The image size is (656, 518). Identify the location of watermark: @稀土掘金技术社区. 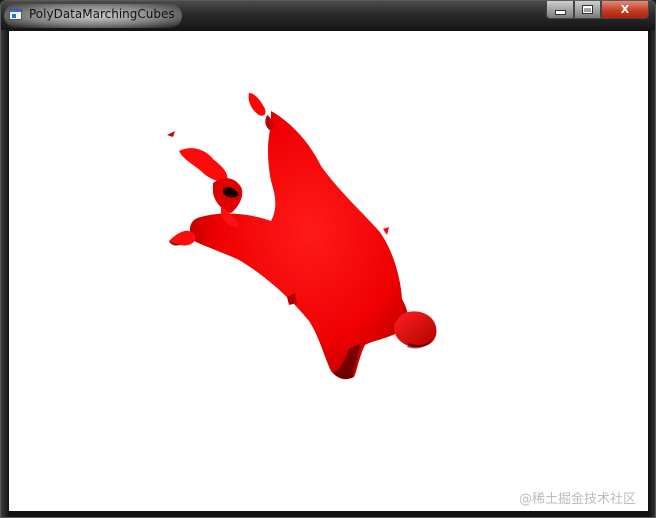
(577, 499).